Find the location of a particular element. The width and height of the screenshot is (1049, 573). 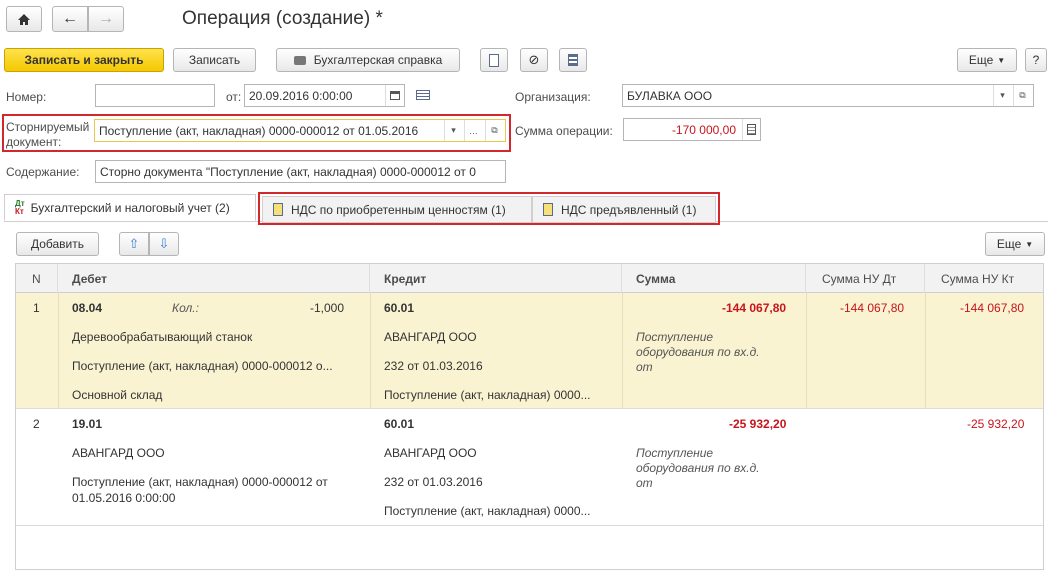

move-up-button: ⇧ is located at coordinates (134, 244).